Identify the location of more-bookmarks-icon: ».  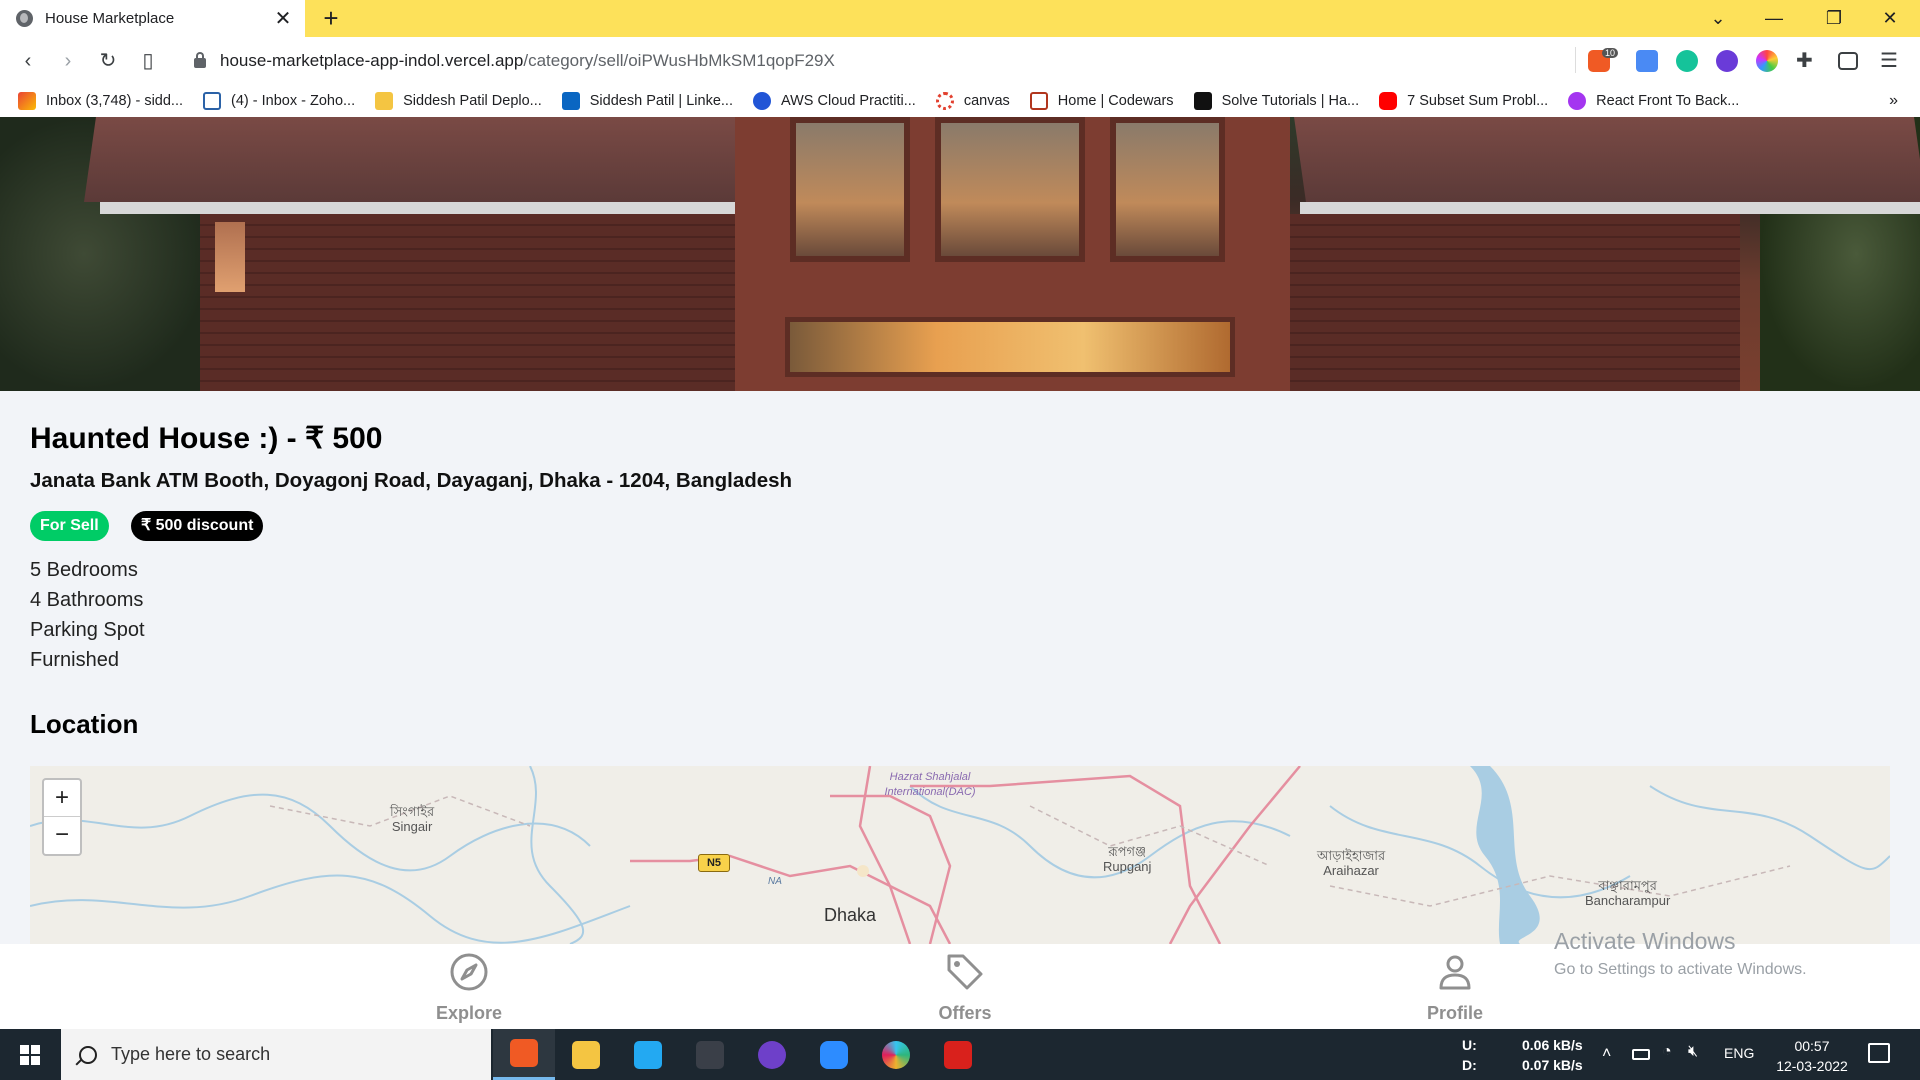
(1893, 101).